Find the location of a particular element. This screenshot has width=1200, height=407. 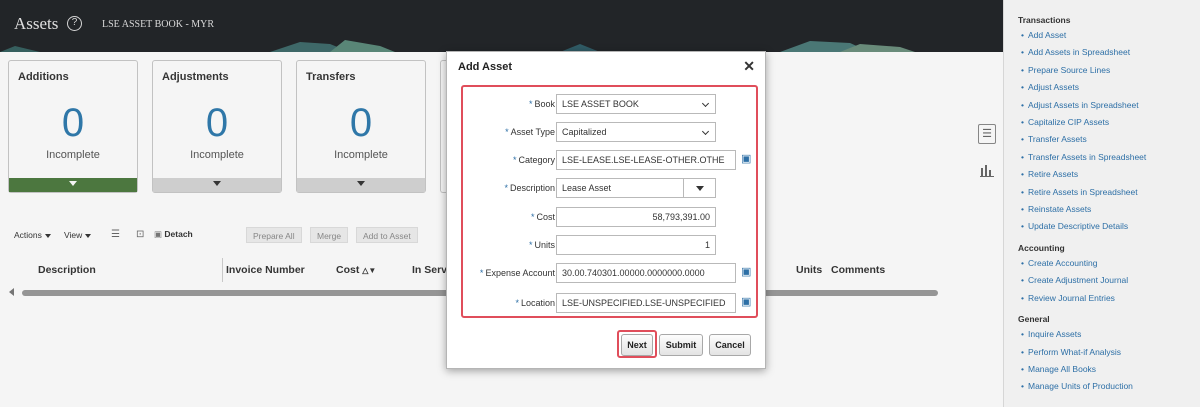

task-link: Update Descriptive Details is located at coordinates (1109, 227).